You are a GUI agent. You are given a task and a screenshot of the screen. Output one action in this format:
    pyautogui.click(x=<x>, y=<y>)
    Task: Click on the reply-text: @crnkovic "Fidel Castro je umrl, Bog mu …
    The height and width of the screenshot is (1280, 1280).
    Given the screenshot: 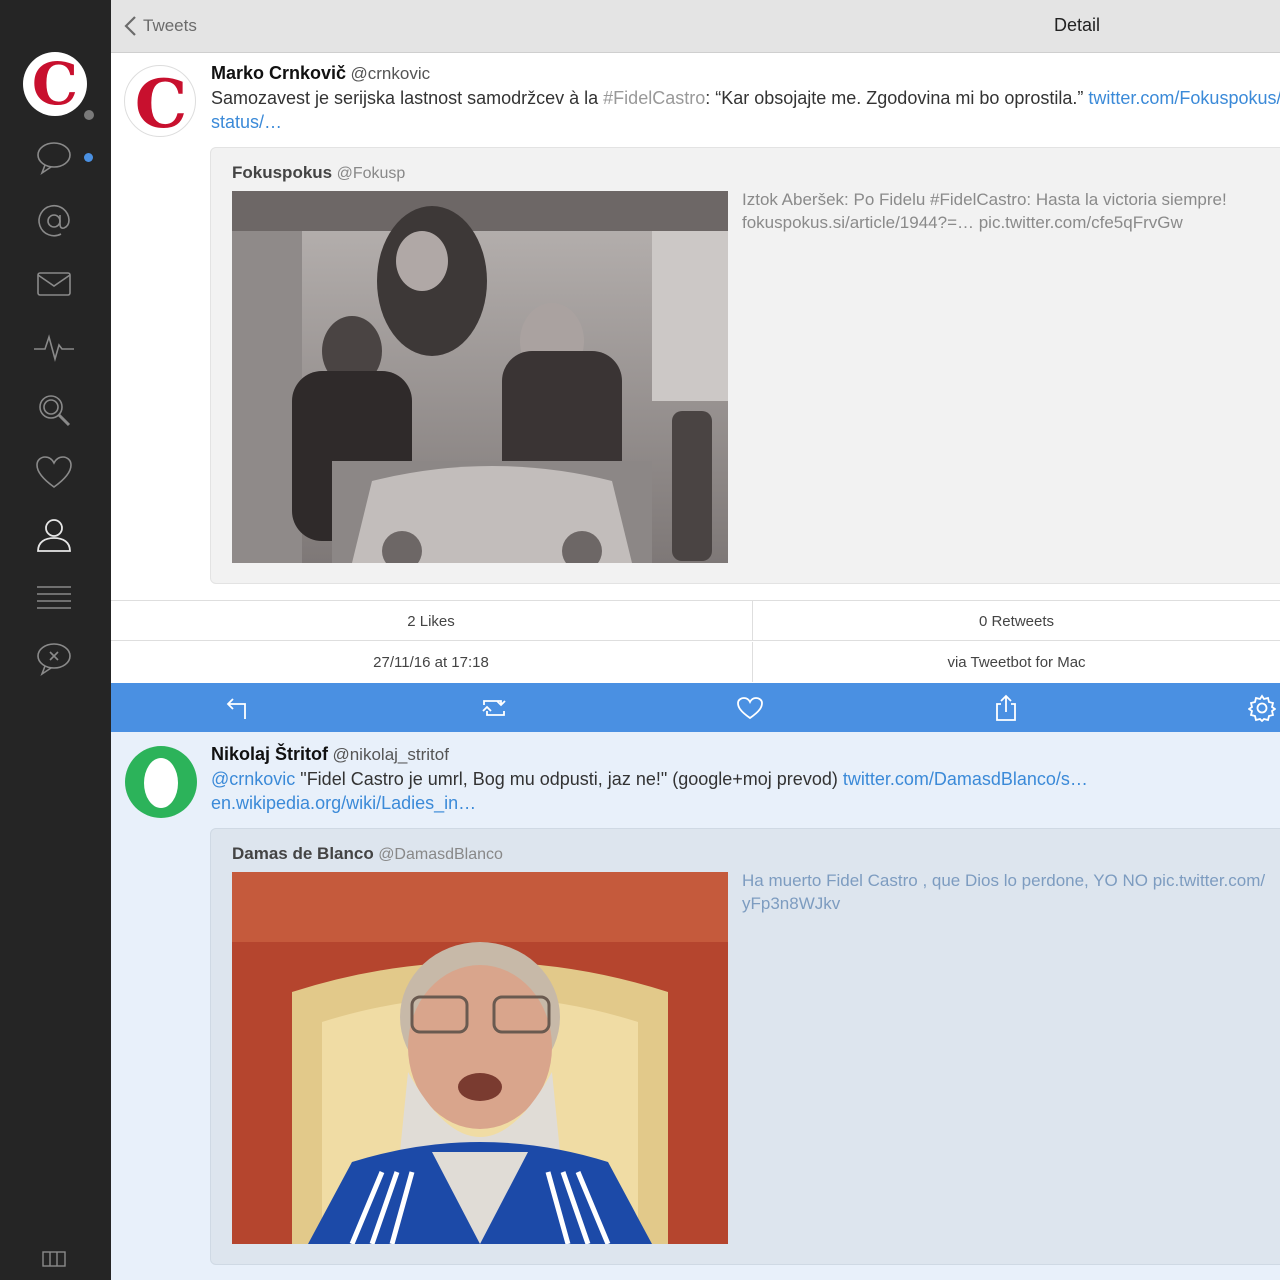 What is the action you would take?
    pyautogui.click(x=649, y=779)
    